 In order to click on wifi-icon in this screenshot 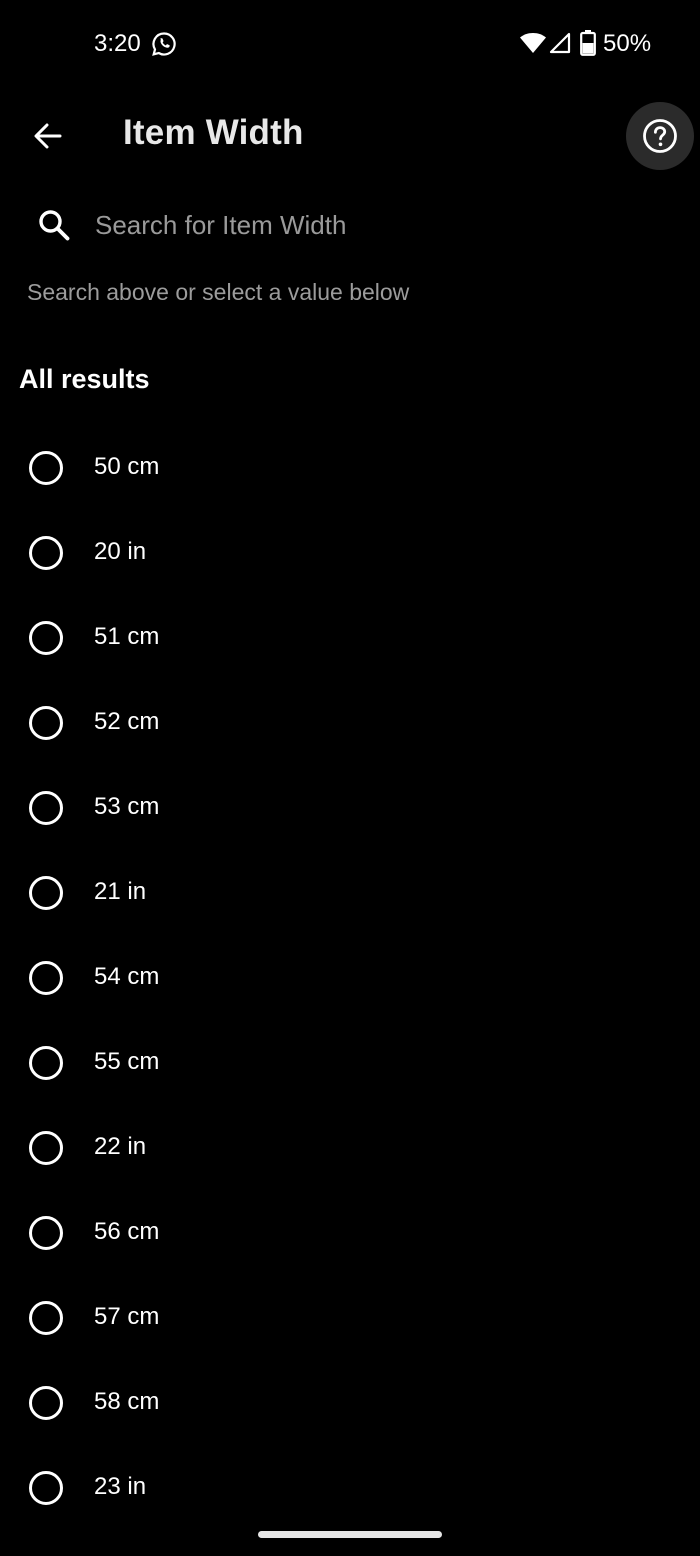, I will do `click(533, 43)`.